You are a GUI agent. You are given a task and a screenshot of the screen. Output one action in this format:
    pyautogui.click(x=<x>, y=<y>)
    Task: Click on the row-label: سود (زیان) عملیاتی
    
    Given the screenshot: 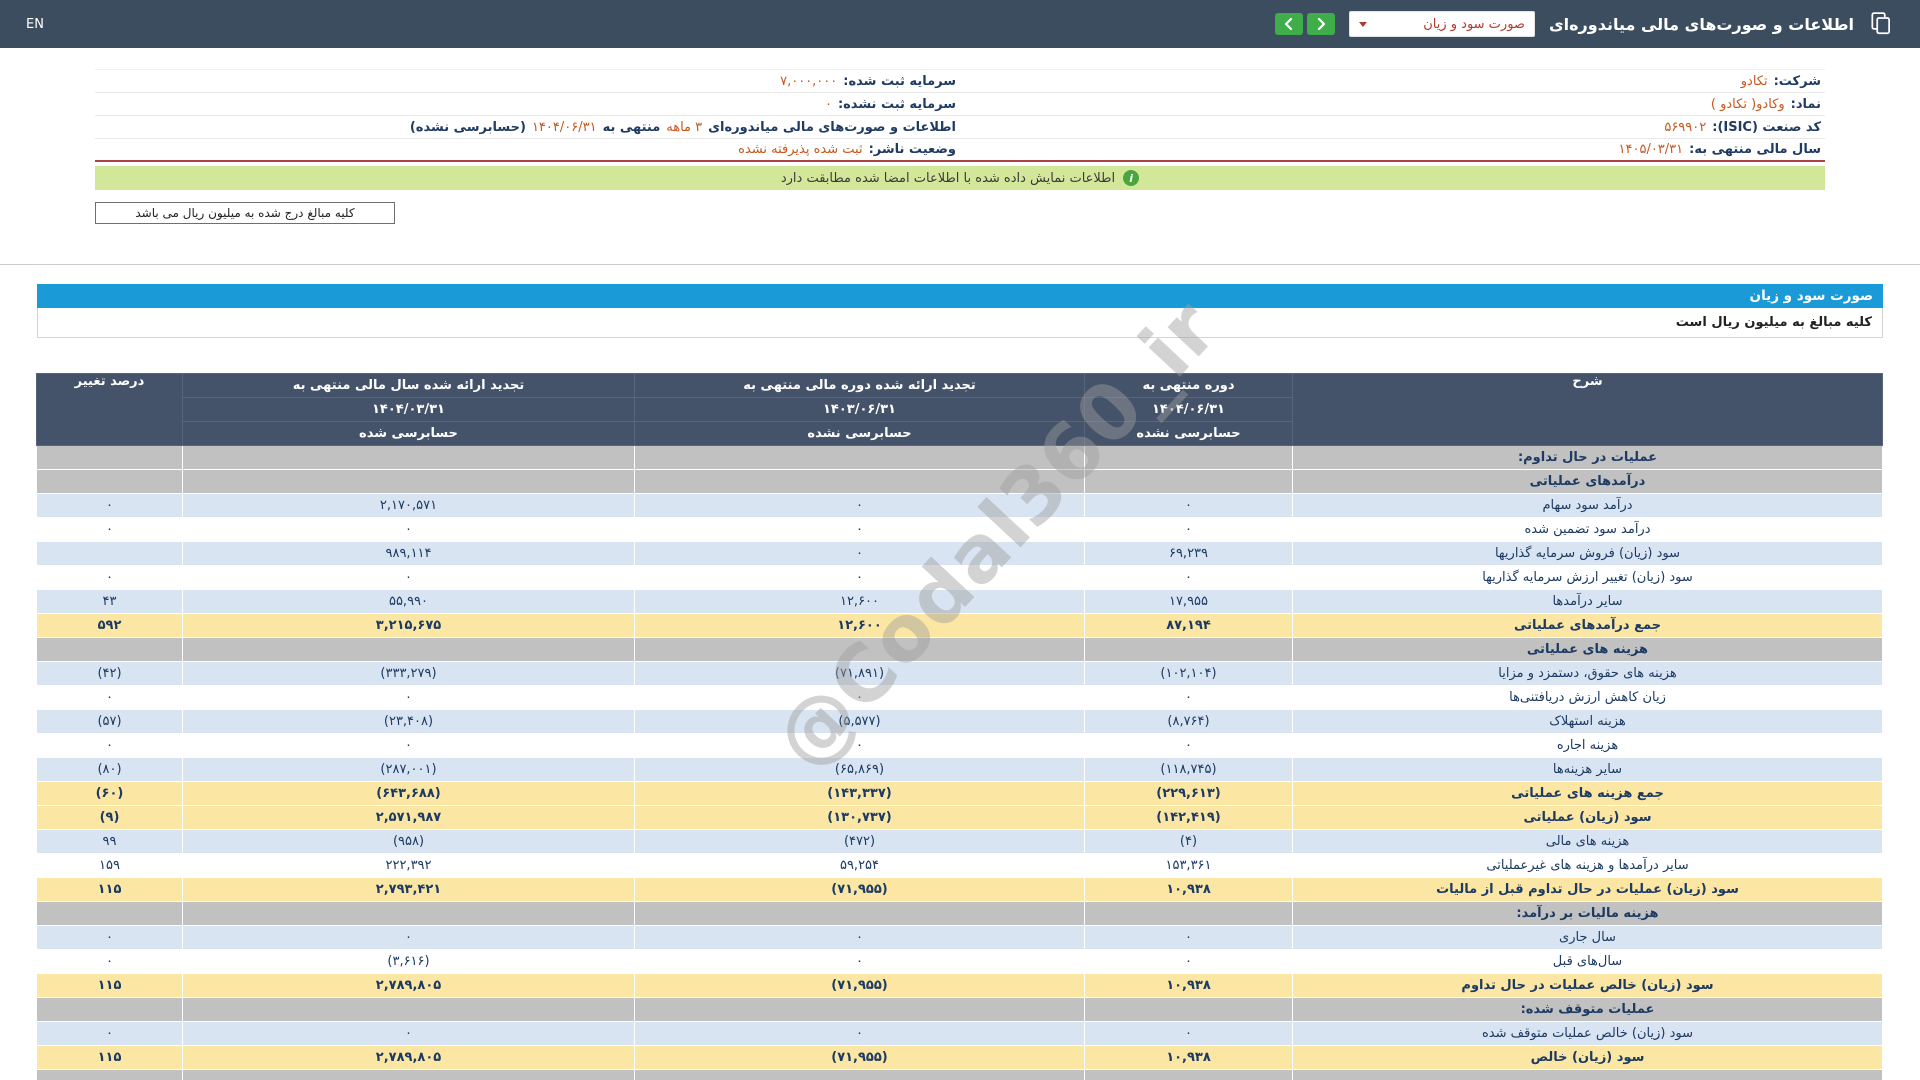 What is the action you would take?
    pyautogui.click(x=1587, y=817)
    